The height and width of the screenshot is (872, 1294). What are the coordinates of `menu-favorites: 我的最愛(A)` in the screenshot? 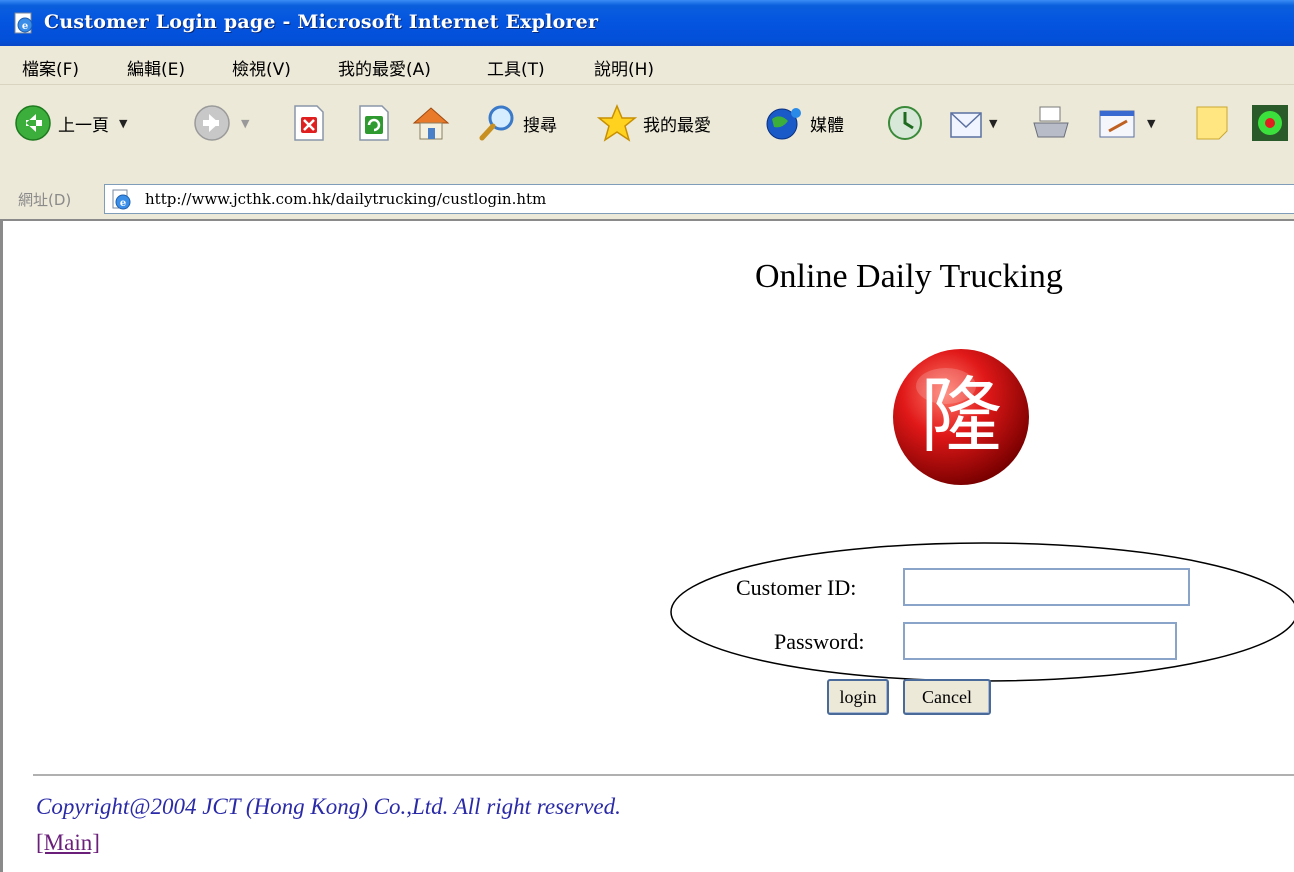 It's located at (384, 67).